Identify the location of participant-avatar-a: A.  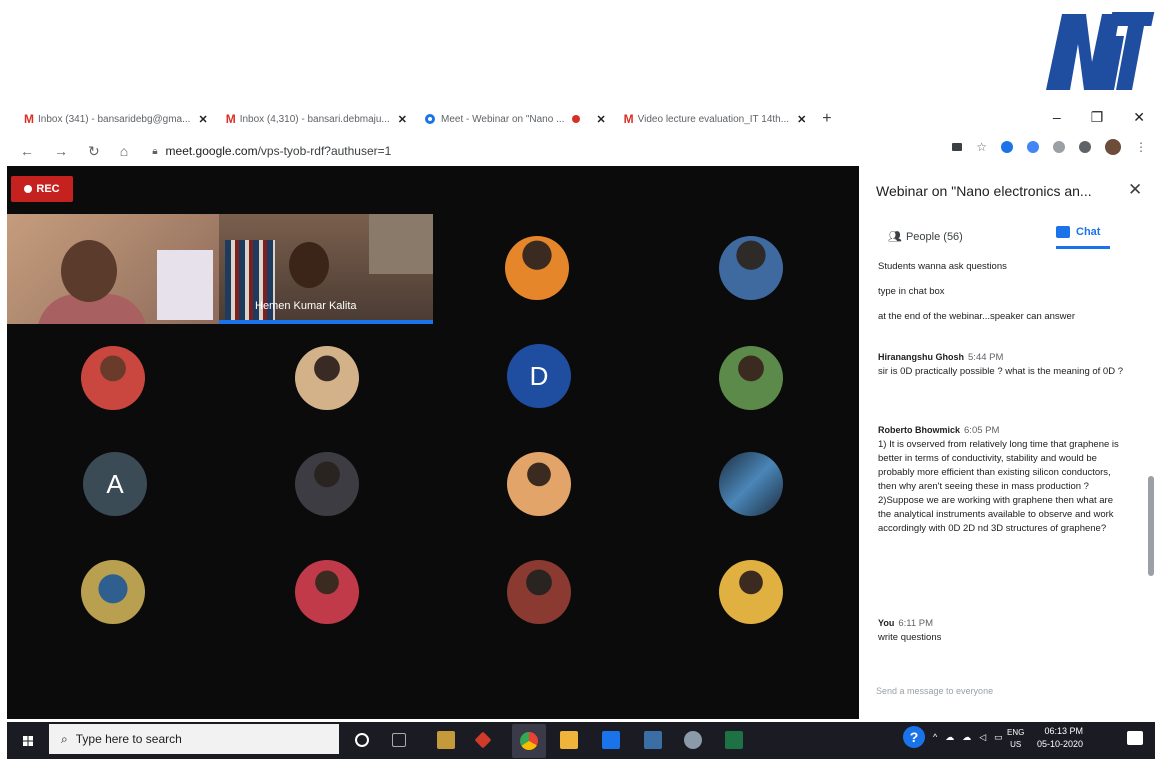
(115, 484).